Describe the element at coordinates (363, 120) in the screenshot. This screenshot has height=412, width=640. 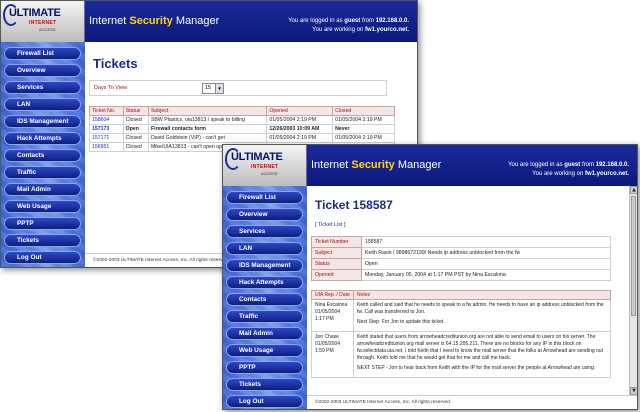
I see `ticket-closed: 01/05/2004 2:19 PM` at that location.